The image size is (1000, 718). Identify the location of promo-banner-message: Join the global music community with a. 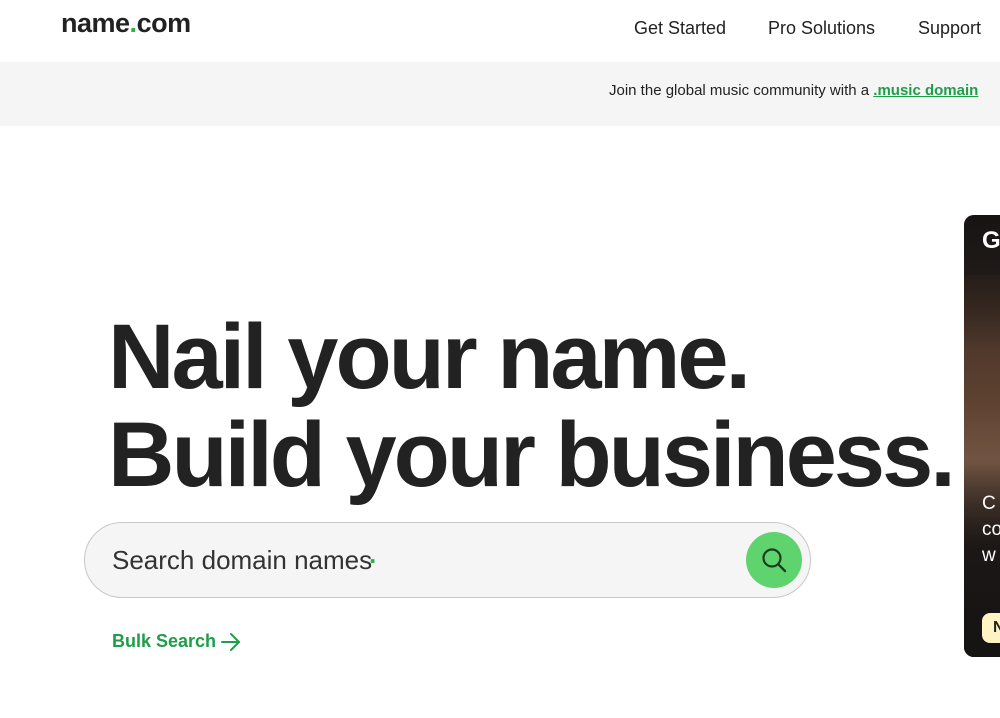
(741, 90).